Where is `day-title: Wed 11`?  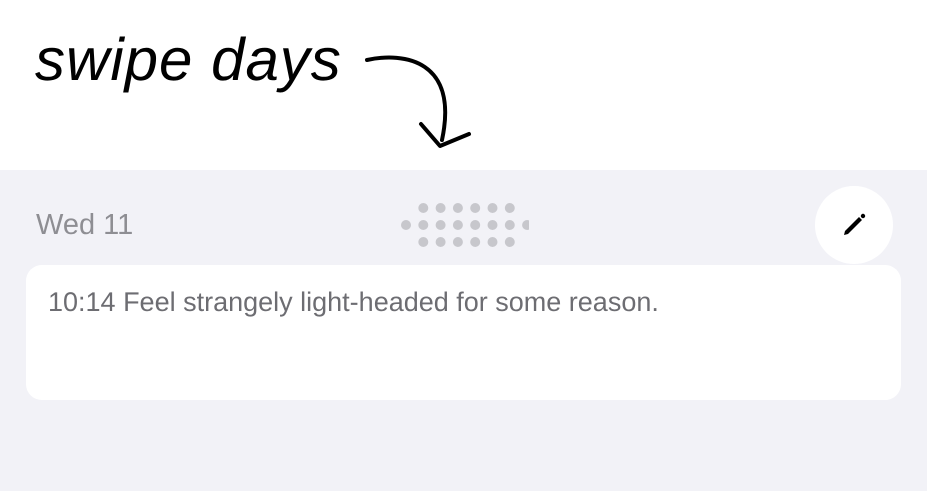 day-title: Wed 11 is located at coordinates (85, 225).